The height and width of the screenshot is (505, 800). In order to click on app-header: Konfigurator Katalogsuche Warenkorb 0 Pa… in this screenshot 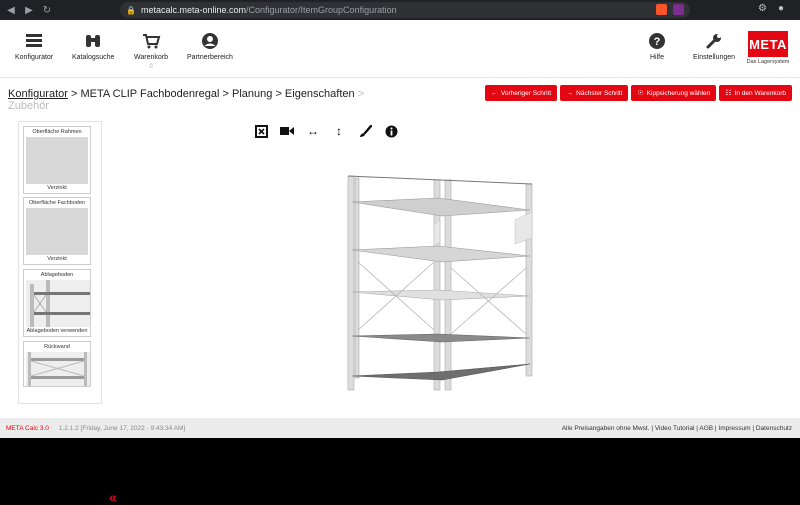, I will do `click(400, 49)`.